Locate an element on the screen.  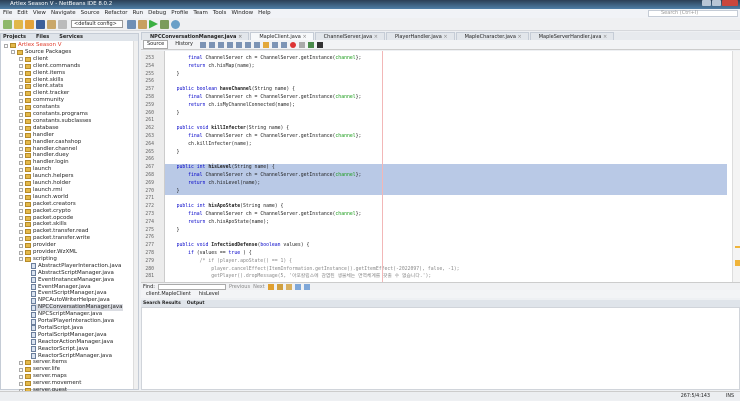
menu-refactor: Refactor is located at coordinates (116, 13).